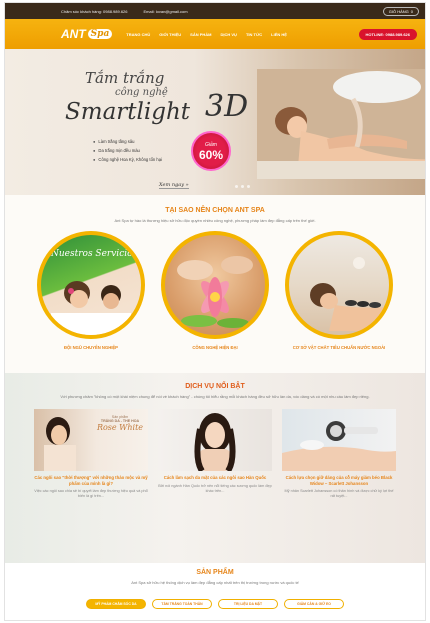 The height and width of the screenshot is (623, 430). I want to click on slider-dots, so click(242, 186).